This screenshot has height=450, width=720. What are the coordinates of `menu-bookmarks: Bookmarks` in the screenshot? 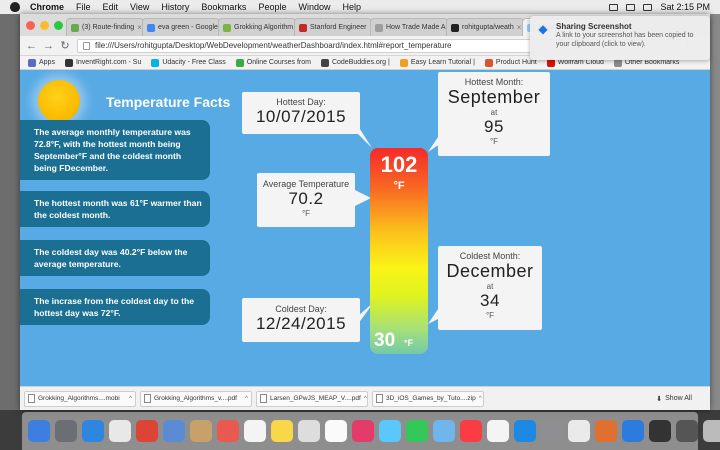 It's located at (223, 7).